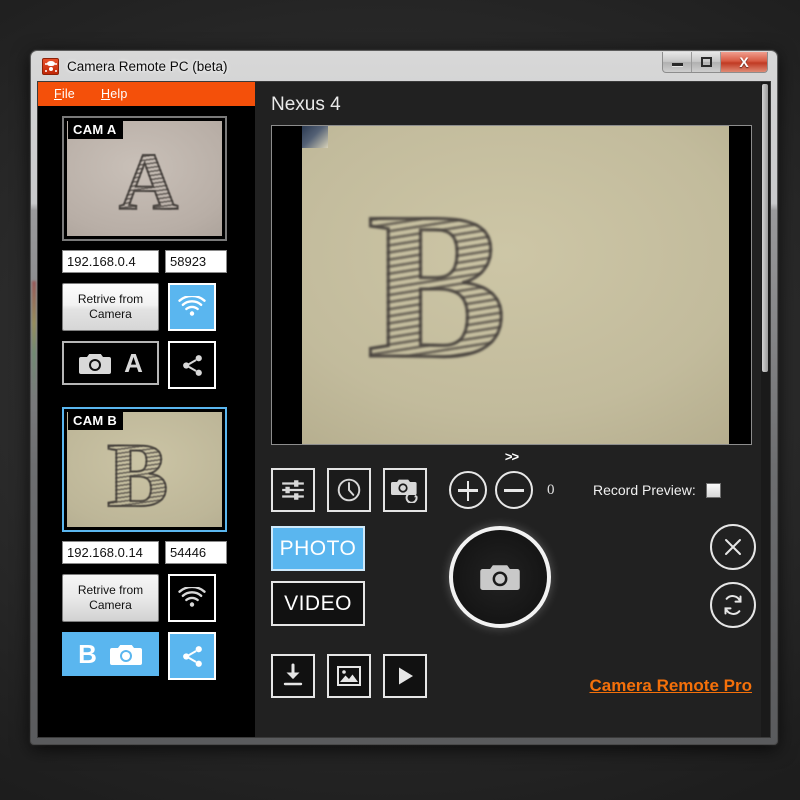  Describe the element at coordinates (765, 409) in the screenshot. I see `vertical-scrollbar` at that location.